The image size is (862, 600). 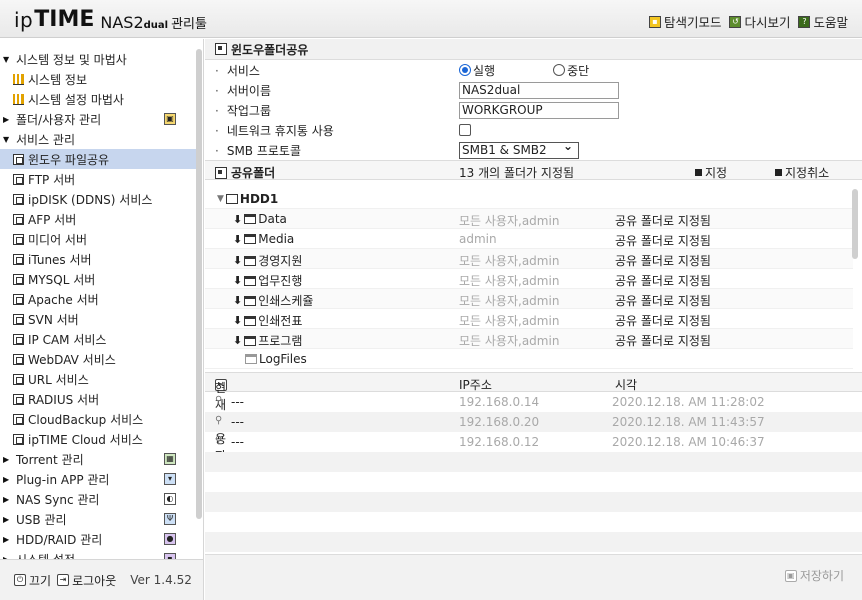 I want to click on folders-scrollbar, so click(x=855, y=224).